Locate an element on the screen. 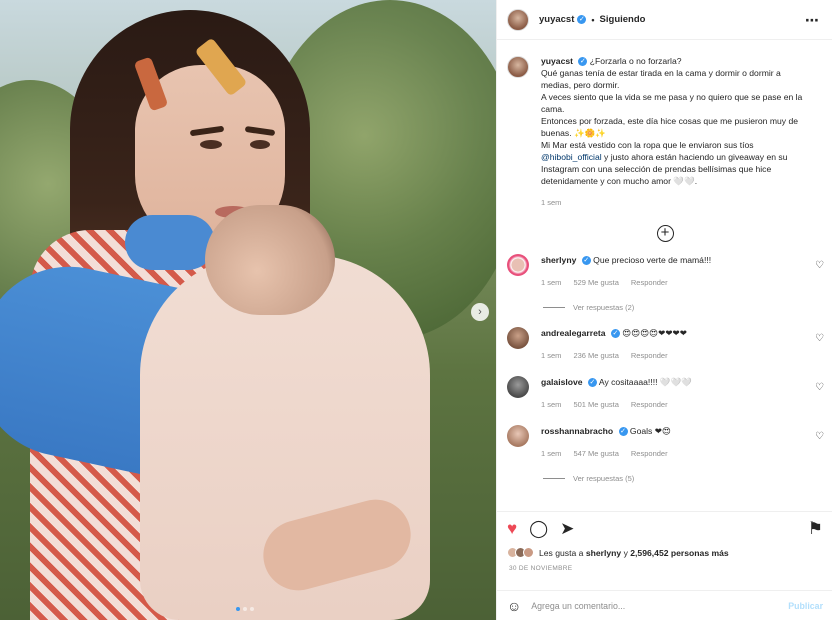  comment-likes: 236 Me gusta is located at coordinates (595, 356).